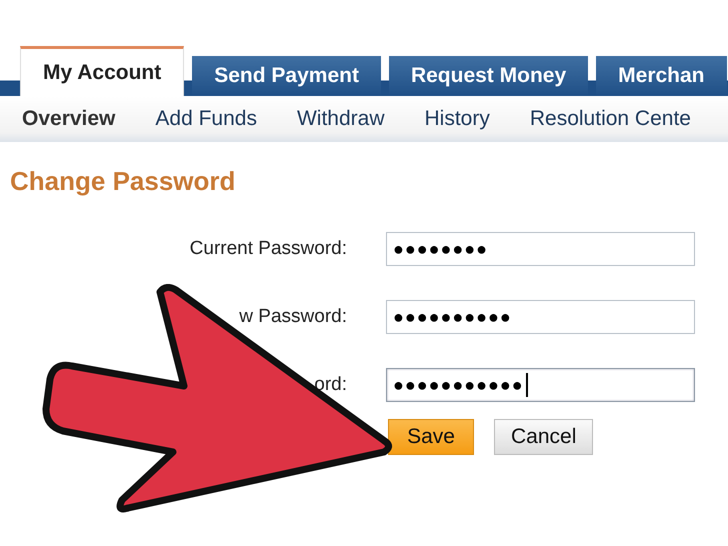 This screenshot has width=728, height=546. What do you see at coordinates (540, 249) in the screenshot?
I see `password-field: ●●●●●●●●` at bounding box center [540, 249].